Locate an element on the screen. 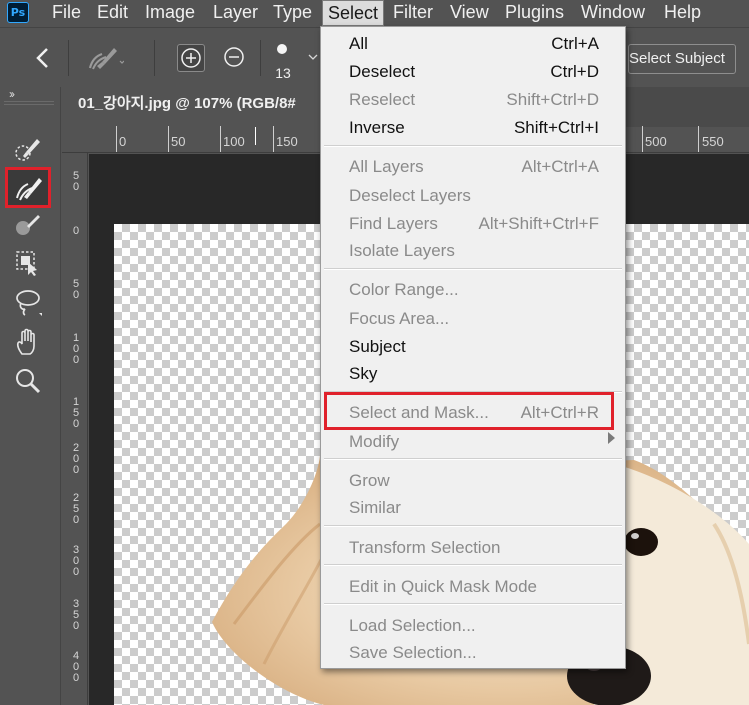 The image size is (749, 705). lasso-icon is located at coordinates (29, 303).